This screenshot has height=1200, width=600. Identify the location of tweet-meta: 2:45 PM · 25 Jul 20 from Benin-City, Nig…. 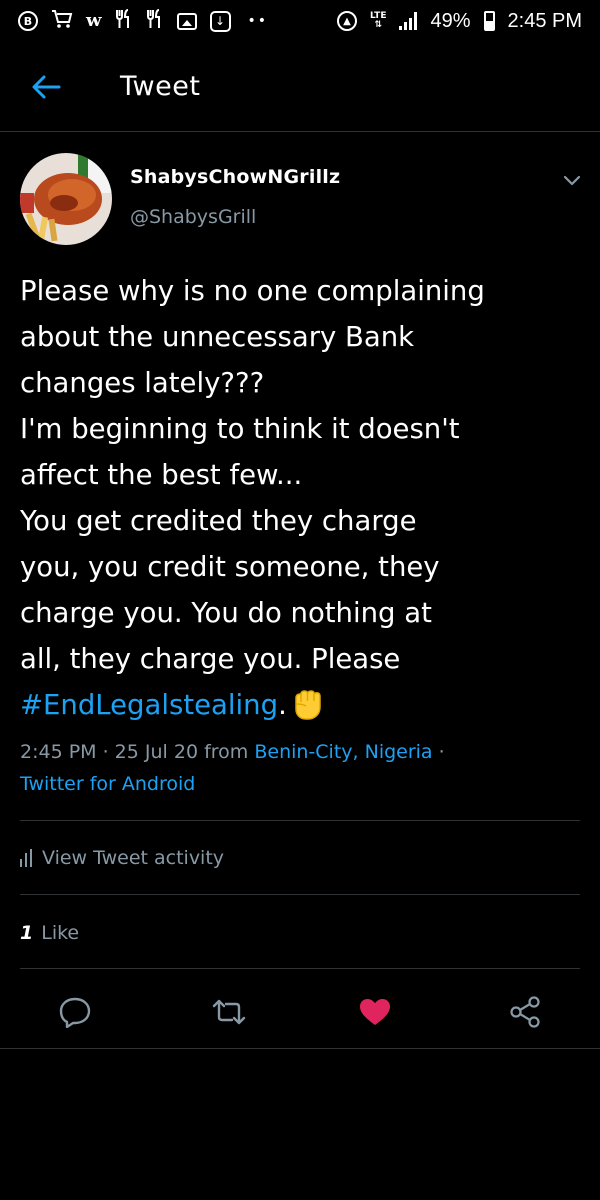
(300, 768).